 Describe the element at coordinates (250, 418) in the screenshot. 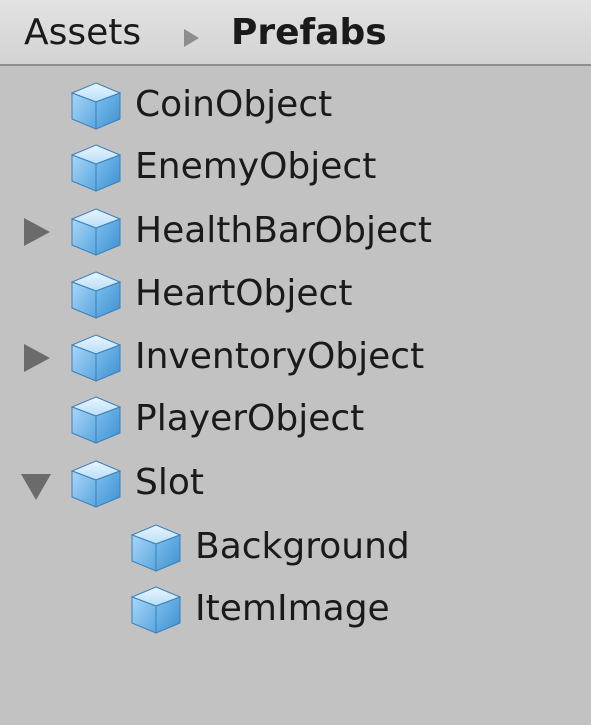

I see `tree-item-label: PlayerObject` at that location.